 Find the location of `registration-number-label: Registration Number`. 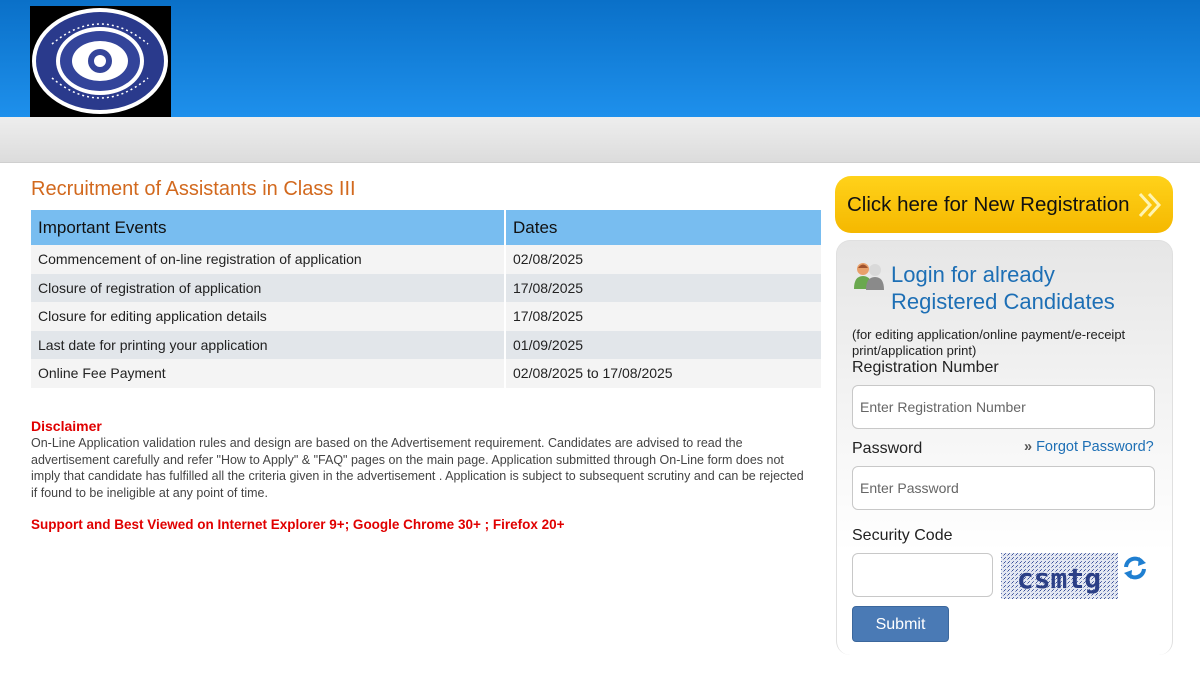

registration-number-label: Registration Number is located at coordinates (925, 367).